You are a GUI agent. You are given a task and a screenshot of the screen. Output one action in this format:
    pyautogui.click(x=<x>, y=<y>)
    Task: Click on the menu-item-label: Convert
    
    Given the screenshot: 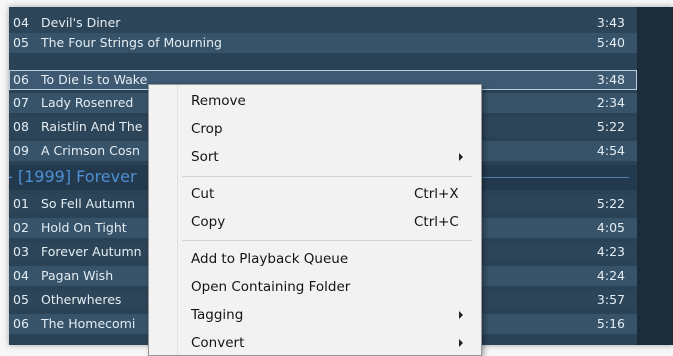 What is the action you would take?
    pyautogui.click(x=218, y=343)
    